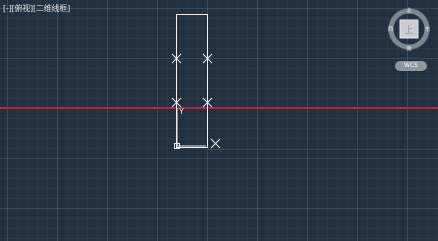  What do you see at coordinates (190, 128) in the screenshot?
I see `ucs-icon: Y` at bounding box center [190, 128].